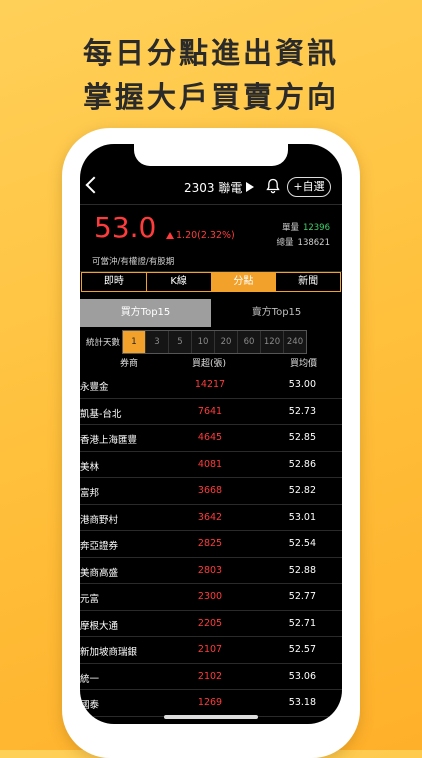  I want to click on days-selector: 統計天數 1 3 5 10 20 60 120 240, so click(211, 342).